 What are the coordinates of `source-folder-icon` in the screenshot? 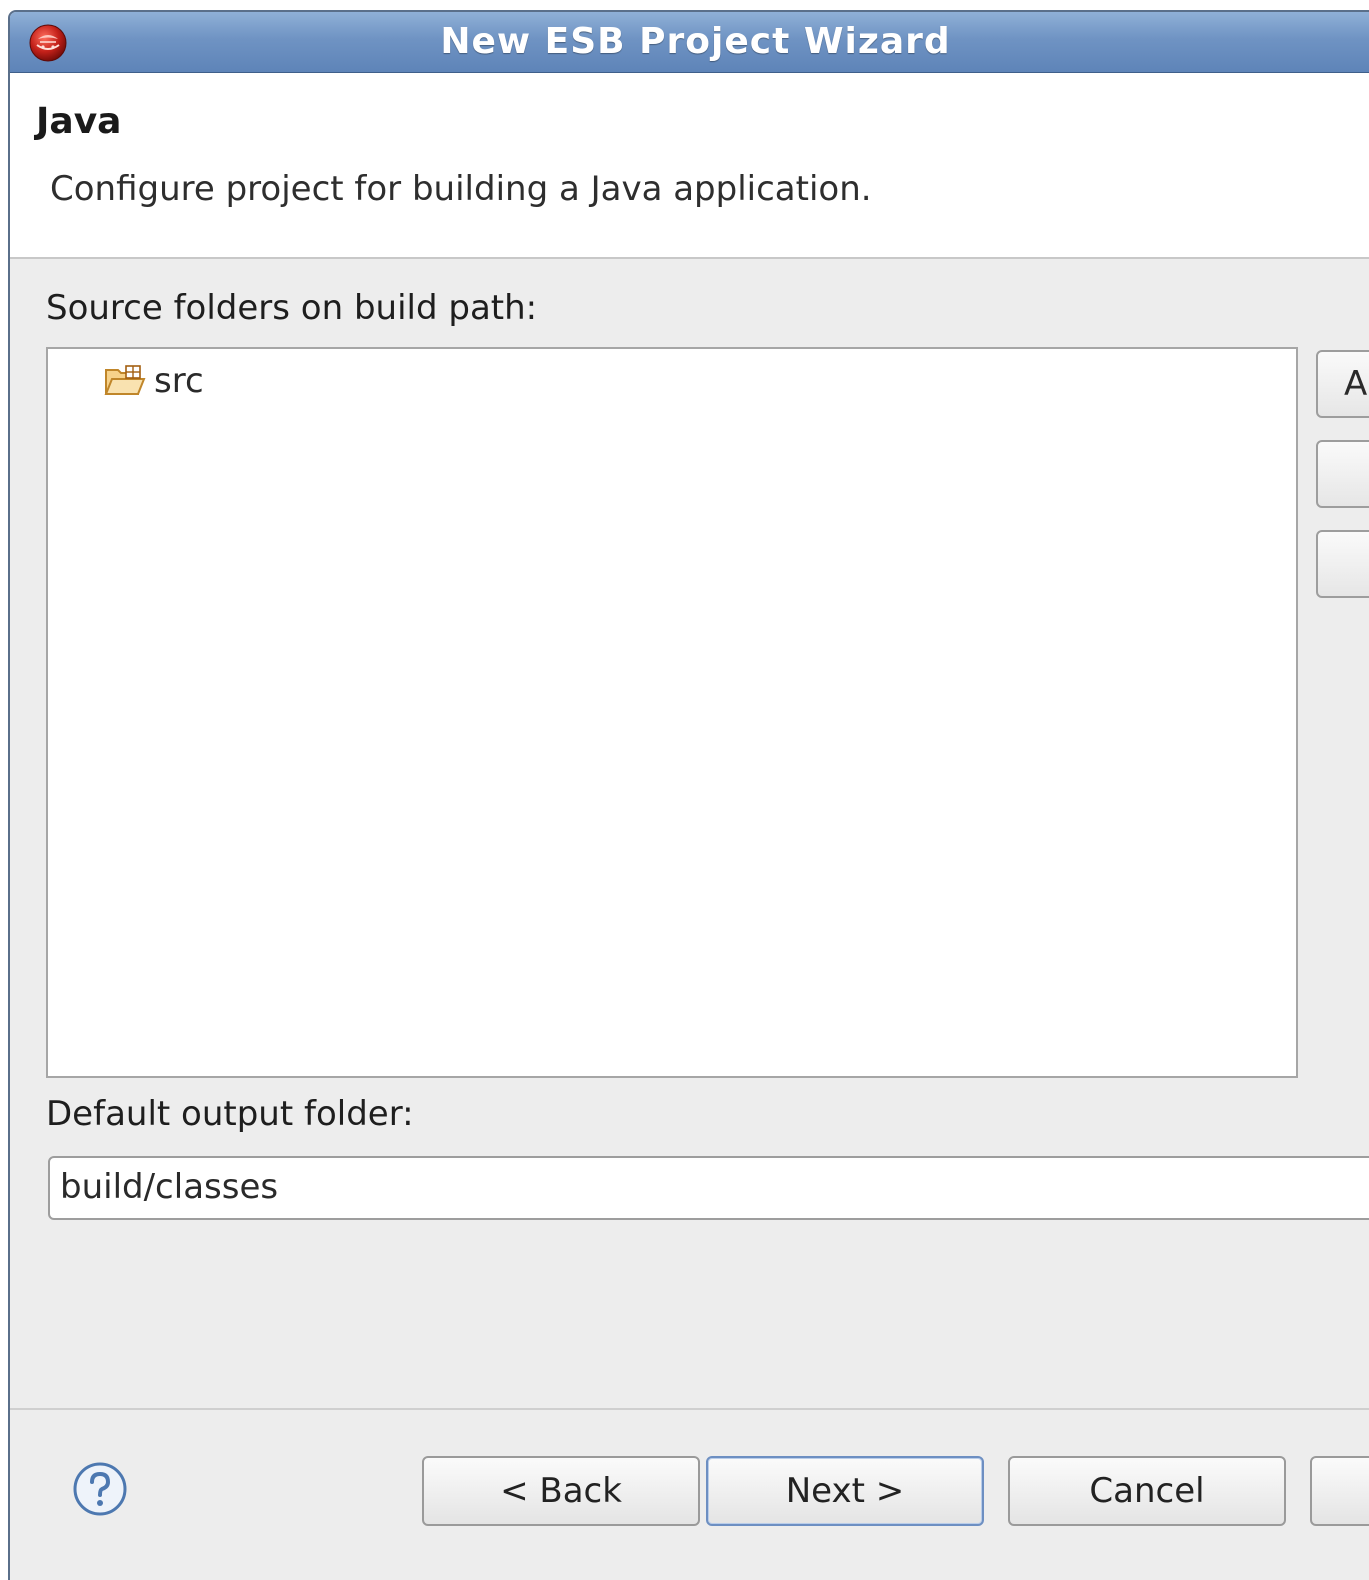 It's located at (125, 380).